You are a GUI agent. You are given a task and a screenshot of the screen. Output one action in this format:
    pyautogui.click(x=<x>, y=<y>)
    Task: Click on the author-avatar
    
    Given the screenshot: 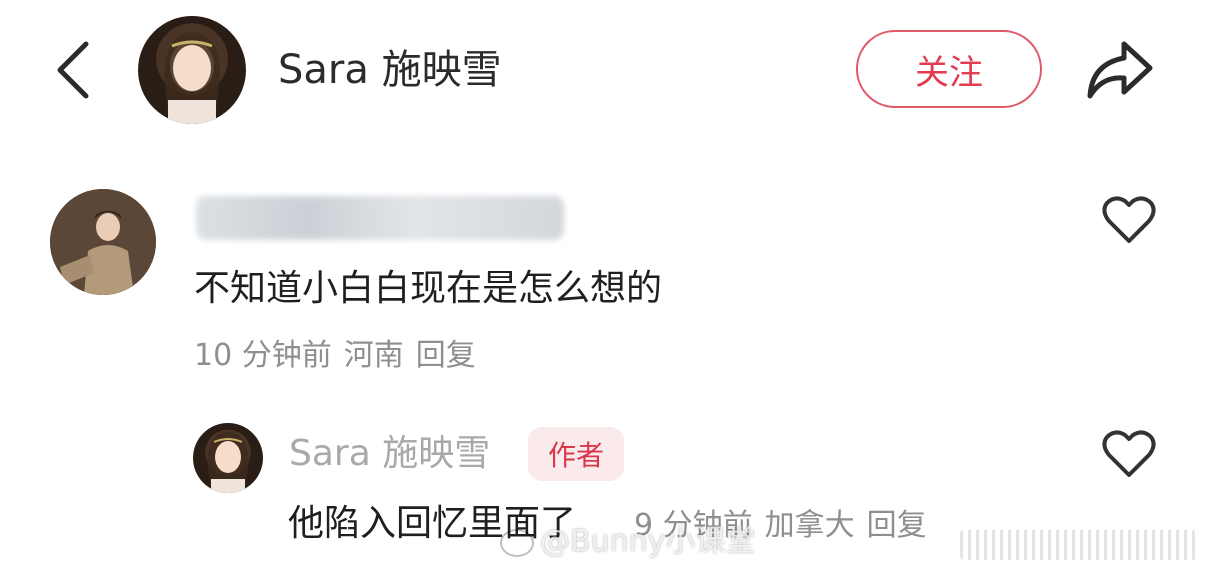 What is the action you would take?
    pyautogui.click(x=228, y=458)
    